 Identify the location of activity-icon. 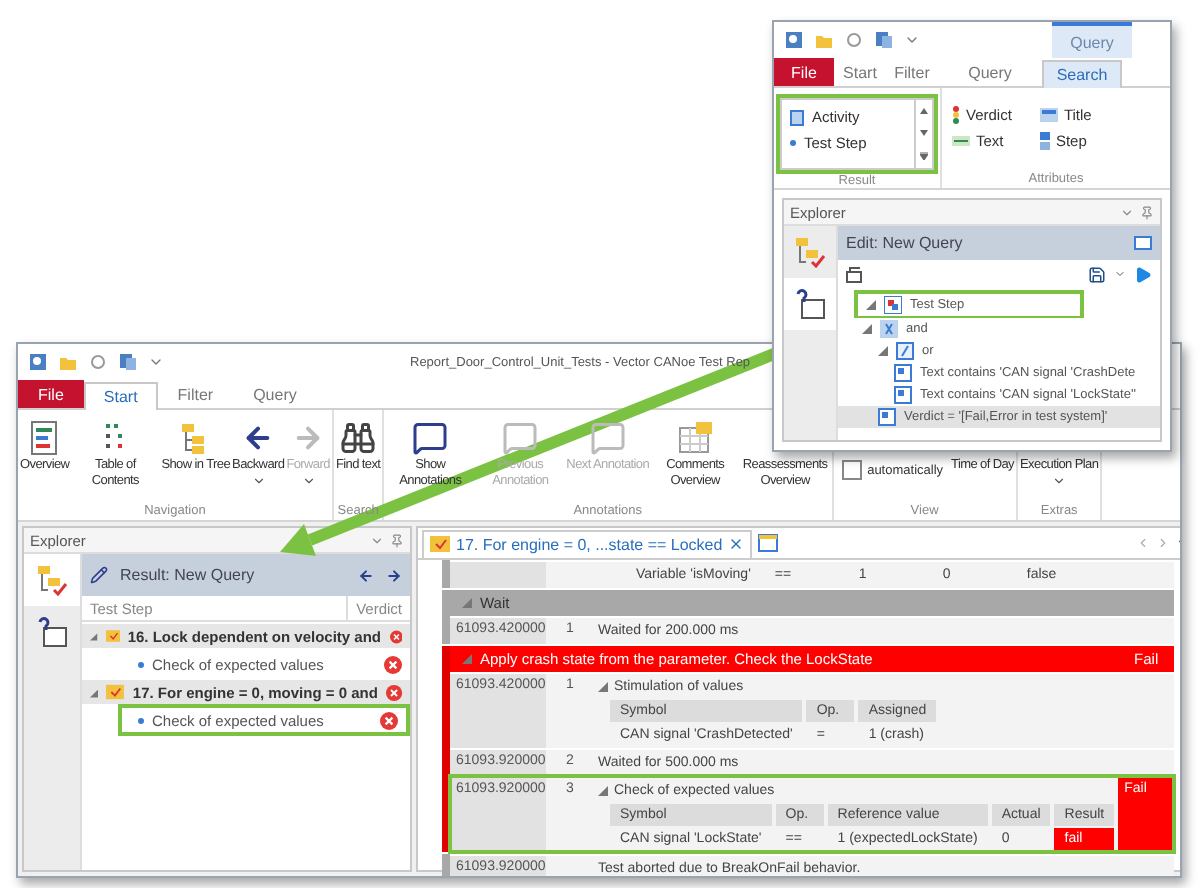
(797, 117).